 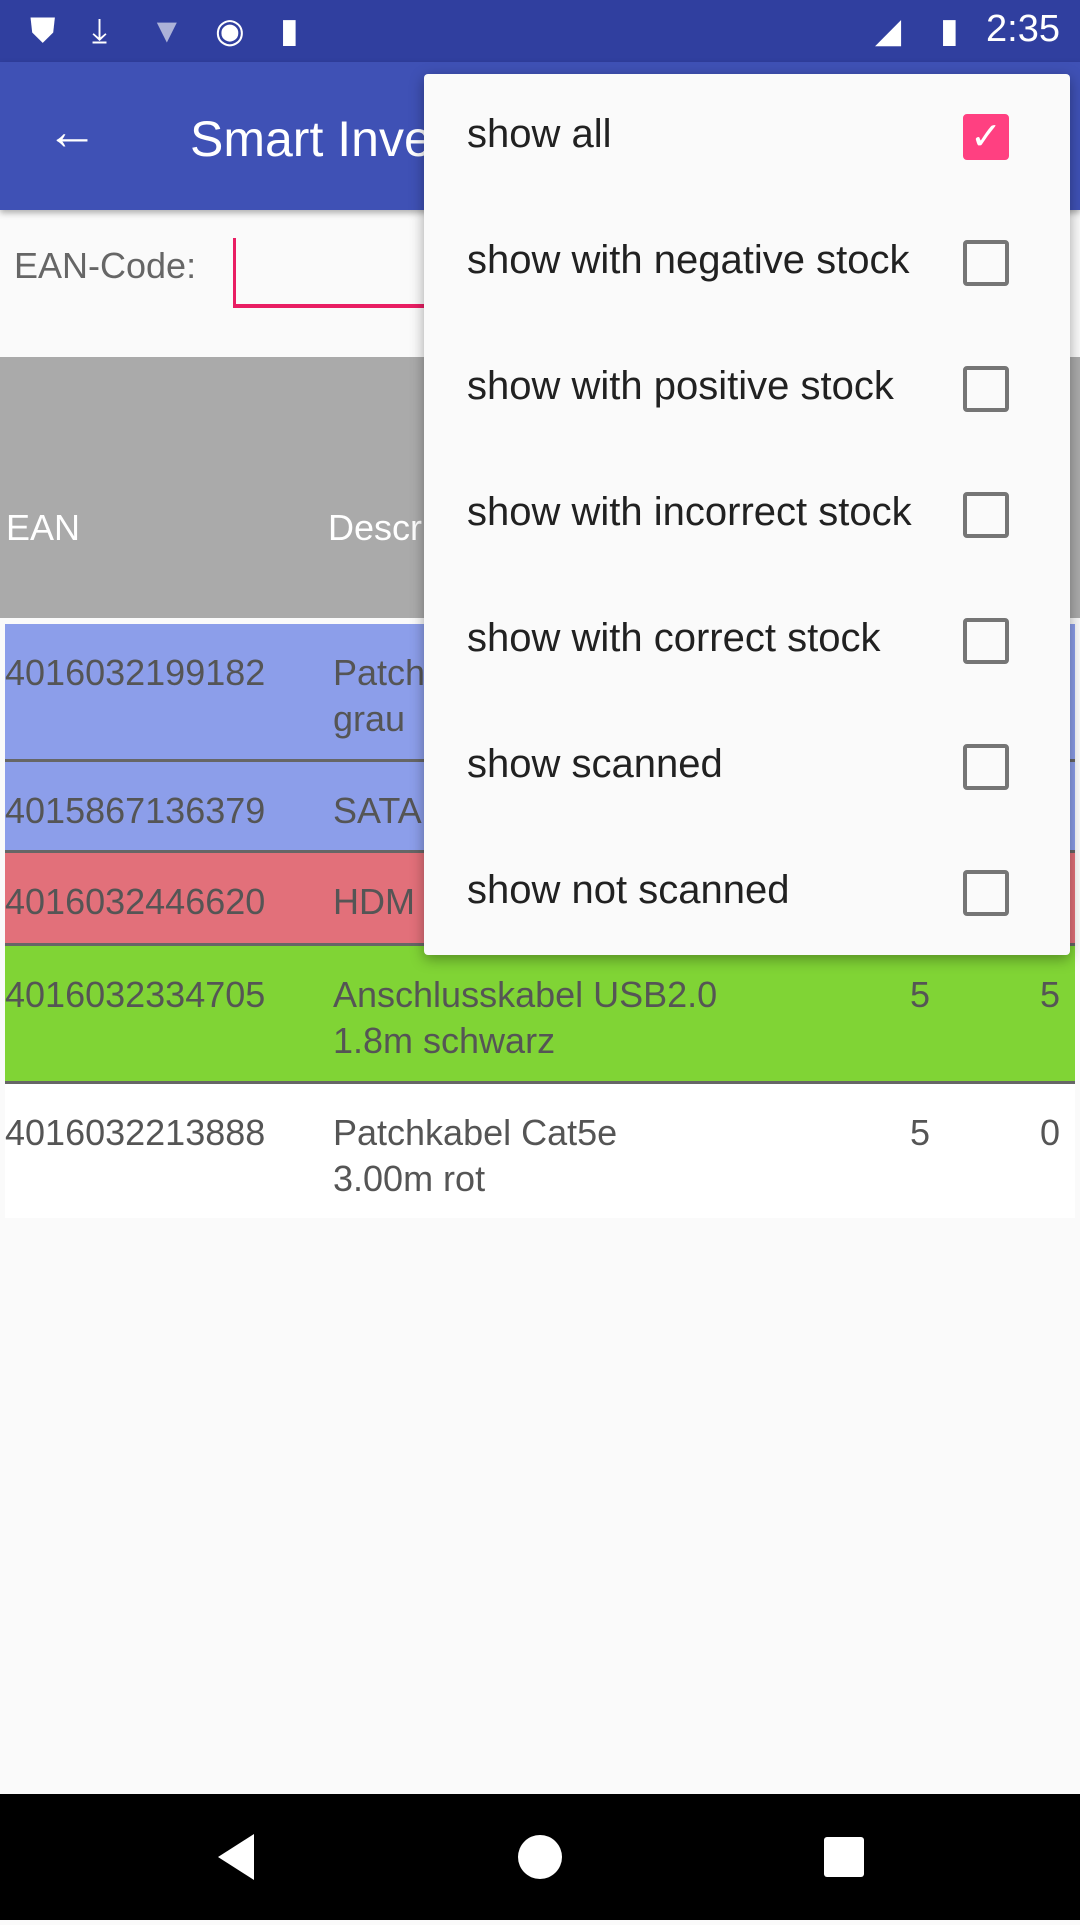 What do you see at coordinates (374, 901) in the screenshot?
I see `cell-description: HDM` at bounding box center [374, 901].